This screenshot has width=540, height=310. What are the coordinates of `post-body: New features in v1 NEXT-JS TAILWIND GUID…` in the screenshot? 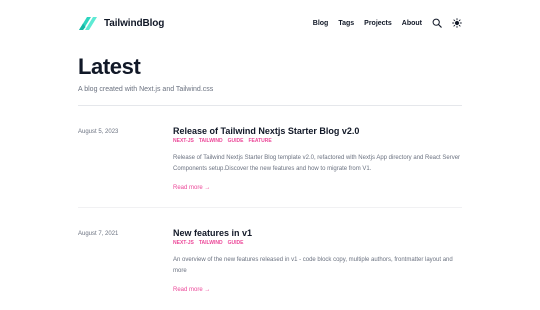 It's located at (317, 262).